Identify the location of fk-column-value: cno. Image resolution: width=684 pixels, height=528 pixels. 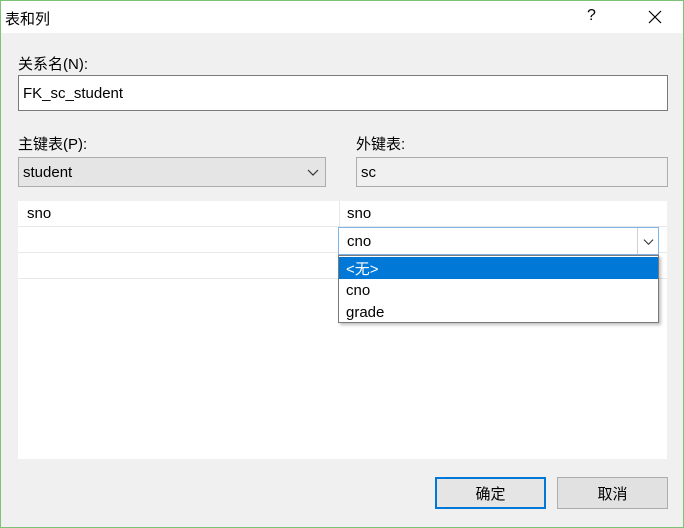
(359, 241).